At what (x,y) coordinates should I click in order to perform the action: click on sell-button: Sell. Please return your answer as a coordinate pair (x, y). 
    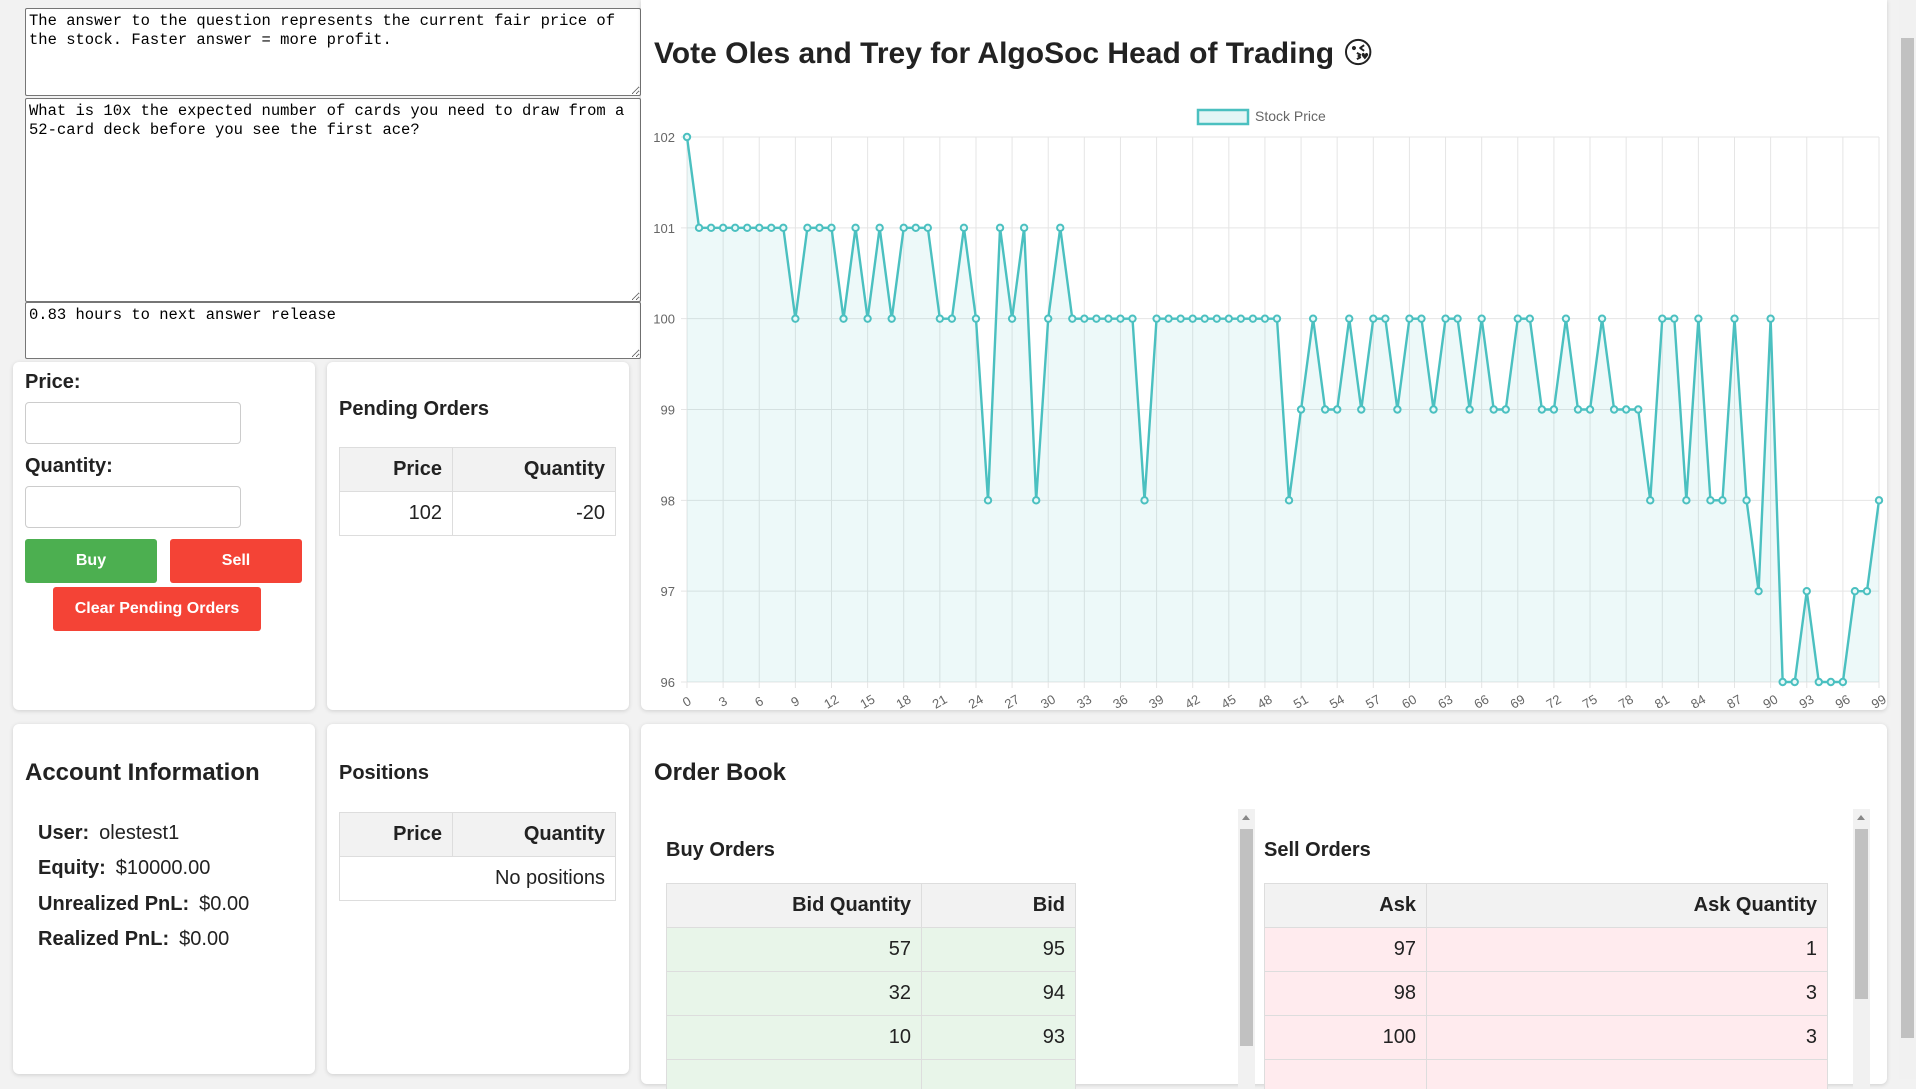
    Looking at the image, I should click on (236, 561).